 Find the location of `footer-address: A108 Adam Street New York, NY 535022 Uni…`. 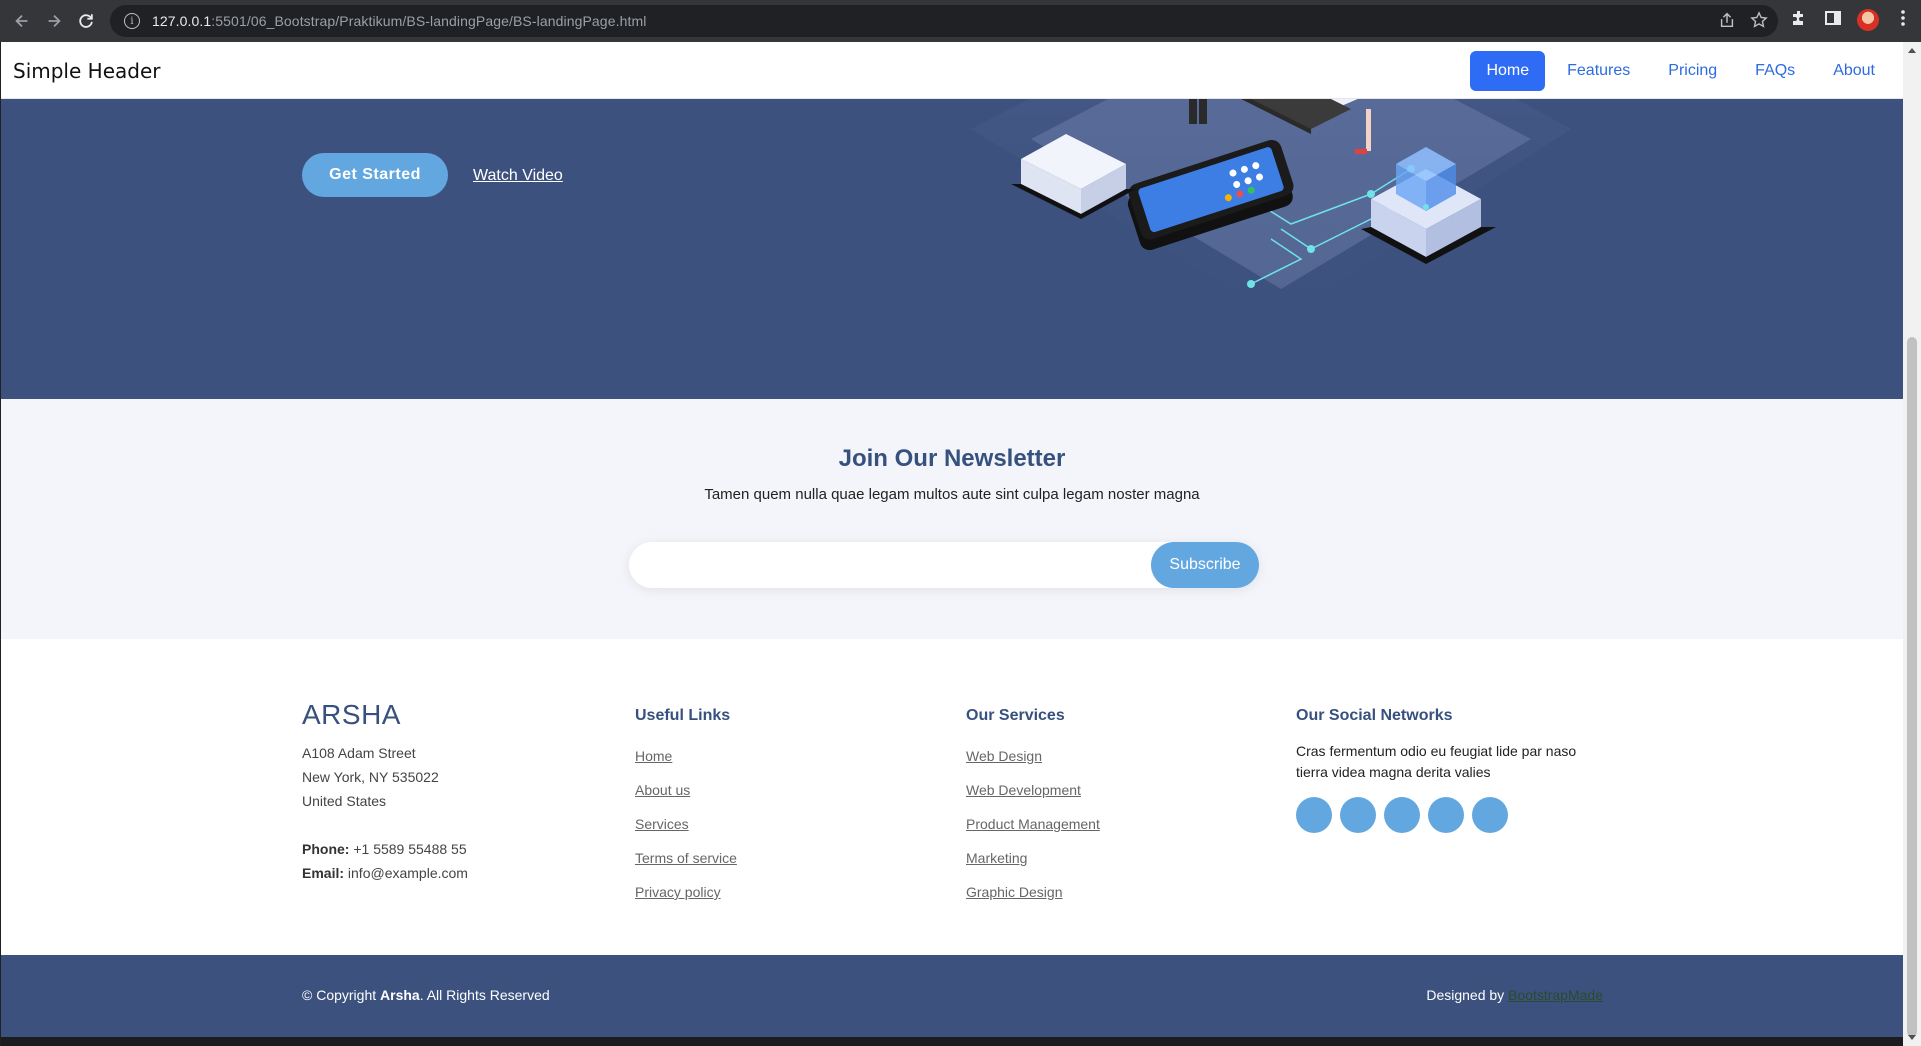

footer-address: A108 Adam Street New York, NY 535022 Uni… is located at coordinates (385, 777).